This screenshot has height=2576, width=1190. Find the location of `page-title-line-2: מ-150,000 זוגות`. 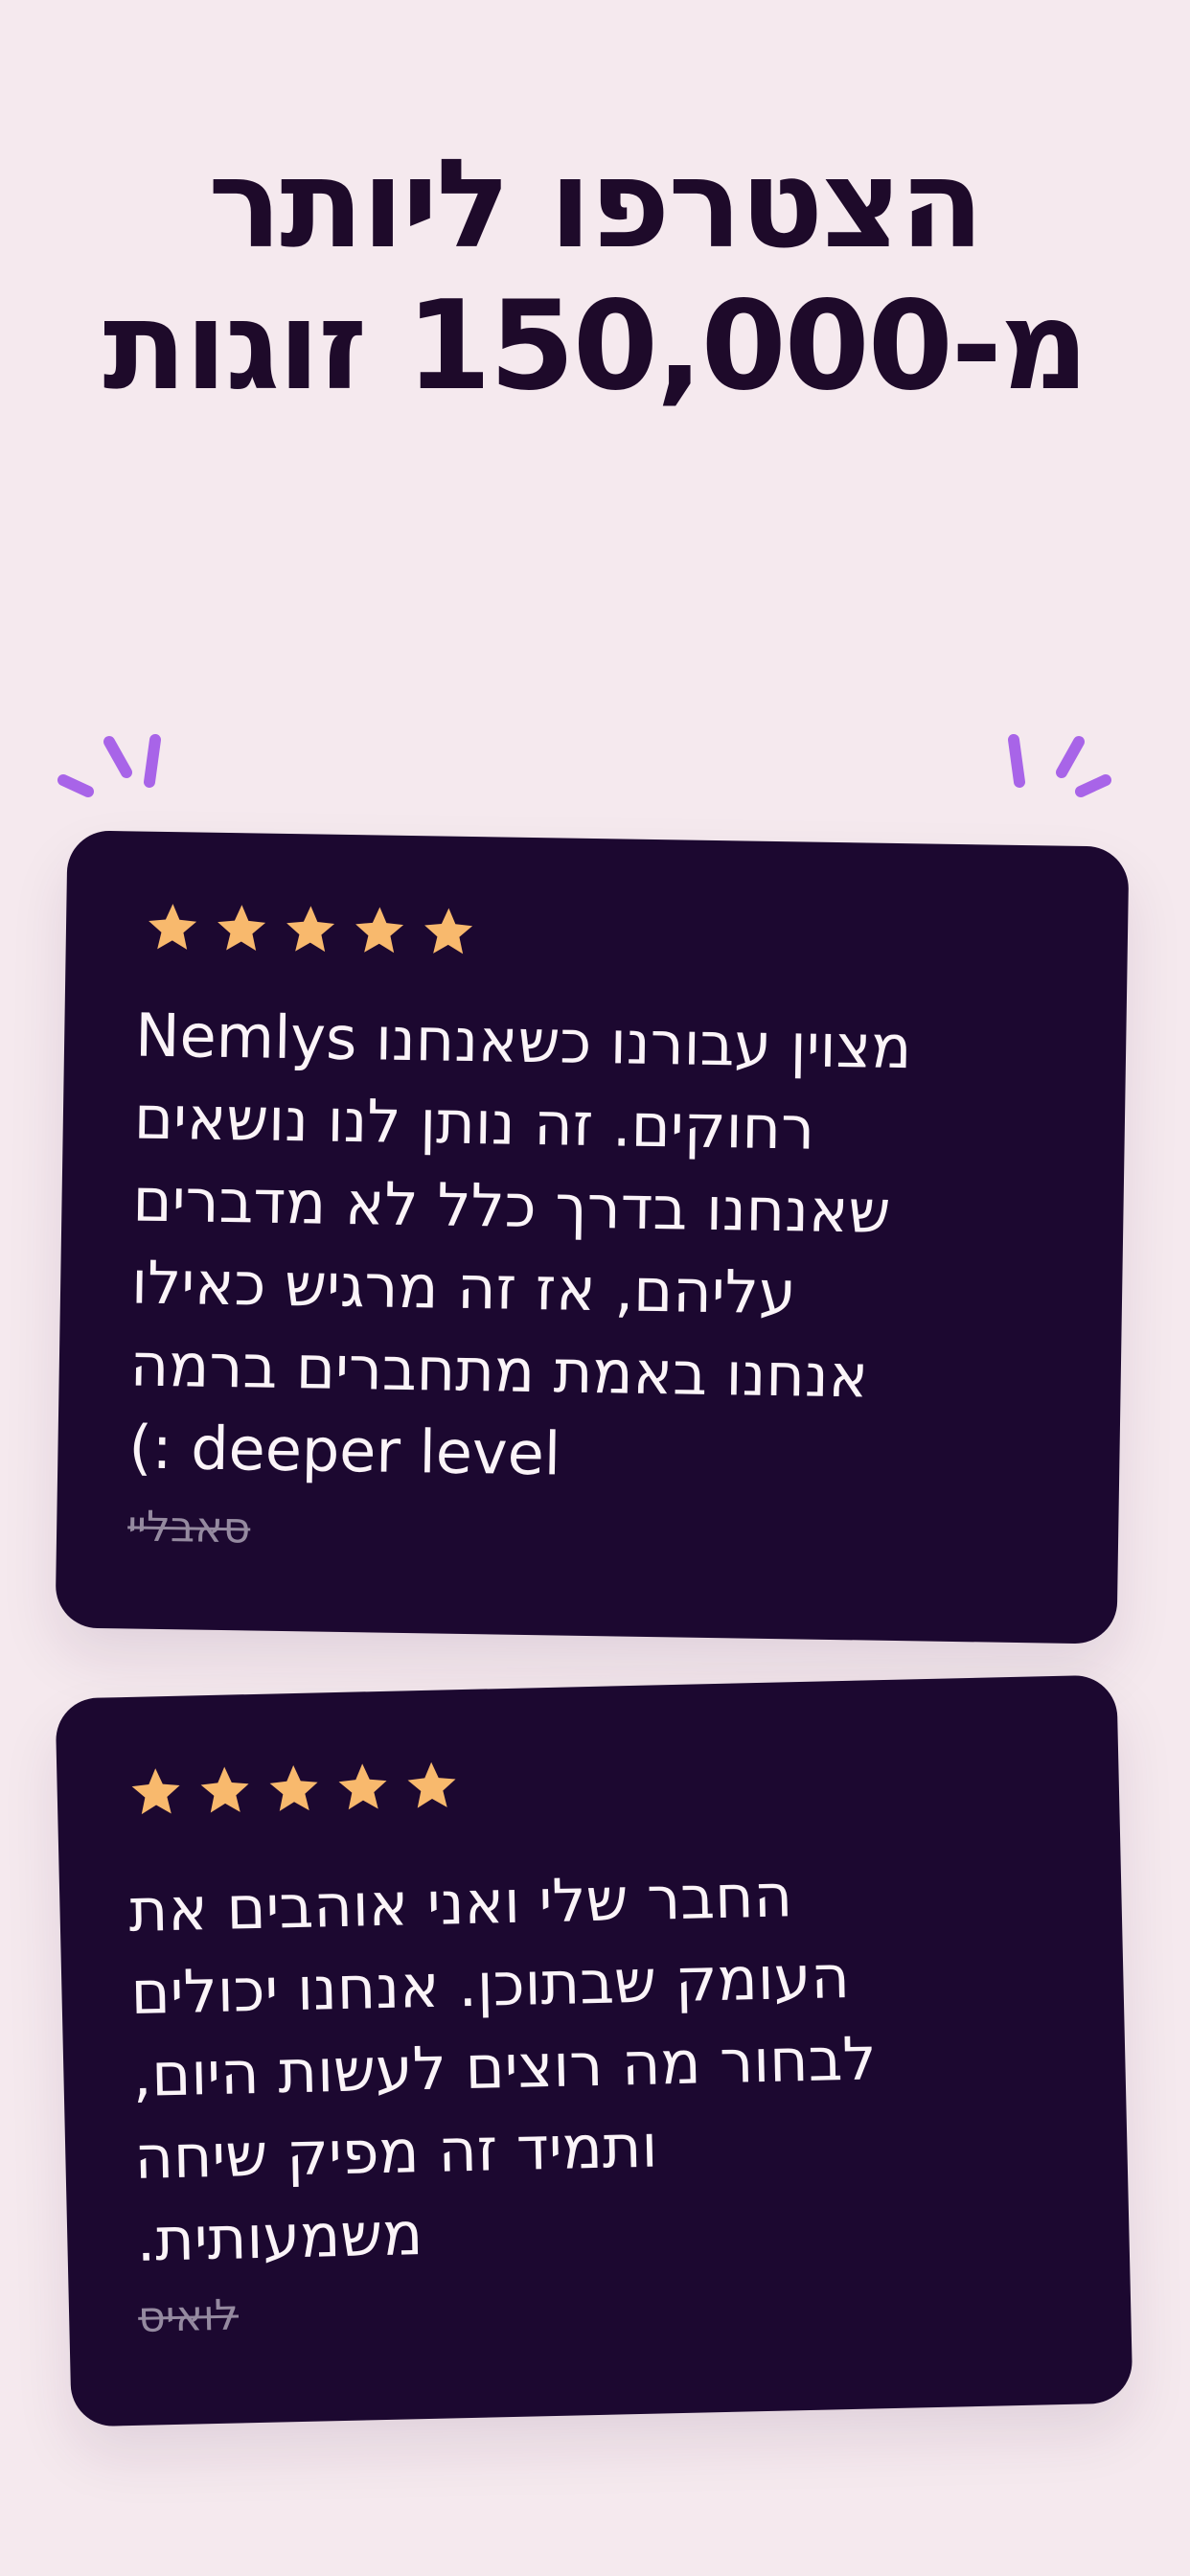

page-title-line-2: מ-150,000 זוגות is located at coordinates (595, 346).